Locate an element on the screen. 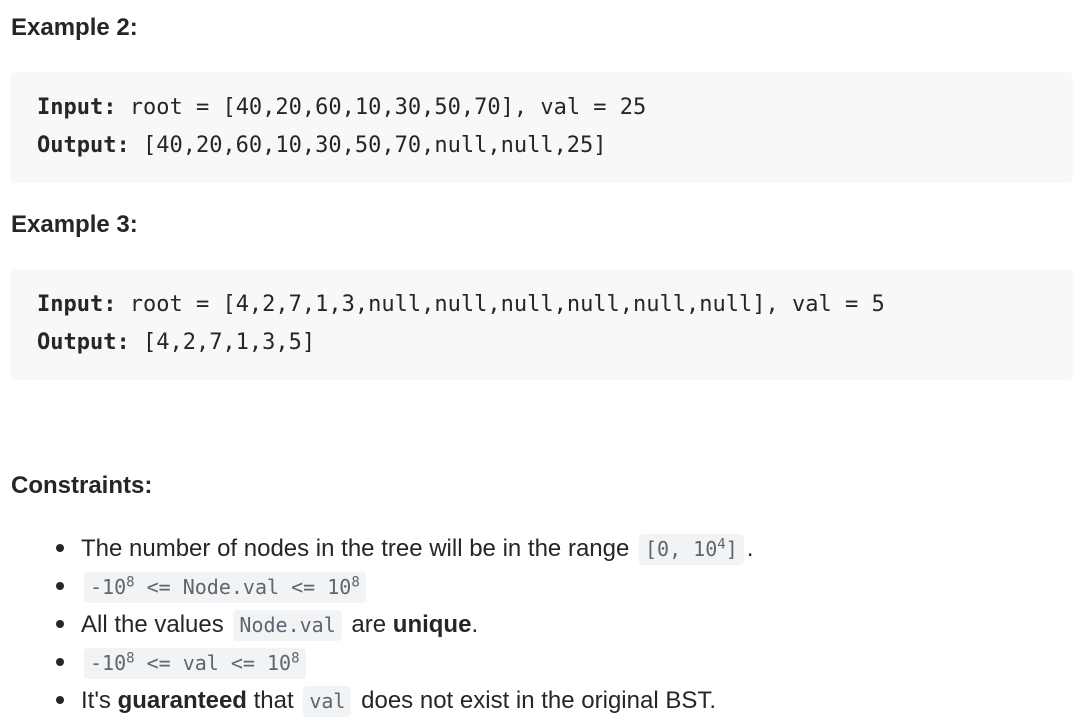  output-value: [4,2,7,1,3,5] is located at coordinates (222, 342).